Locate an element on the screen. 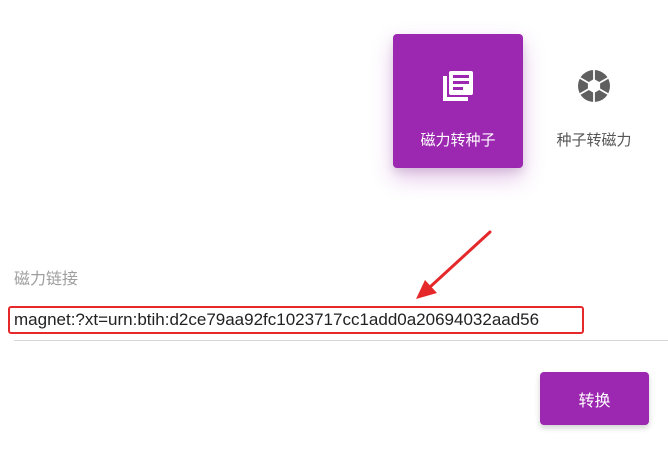 The height and width of the screenshot is (461, 668). tab-label: 种子转磁力 is located at coordinates (594, 140).